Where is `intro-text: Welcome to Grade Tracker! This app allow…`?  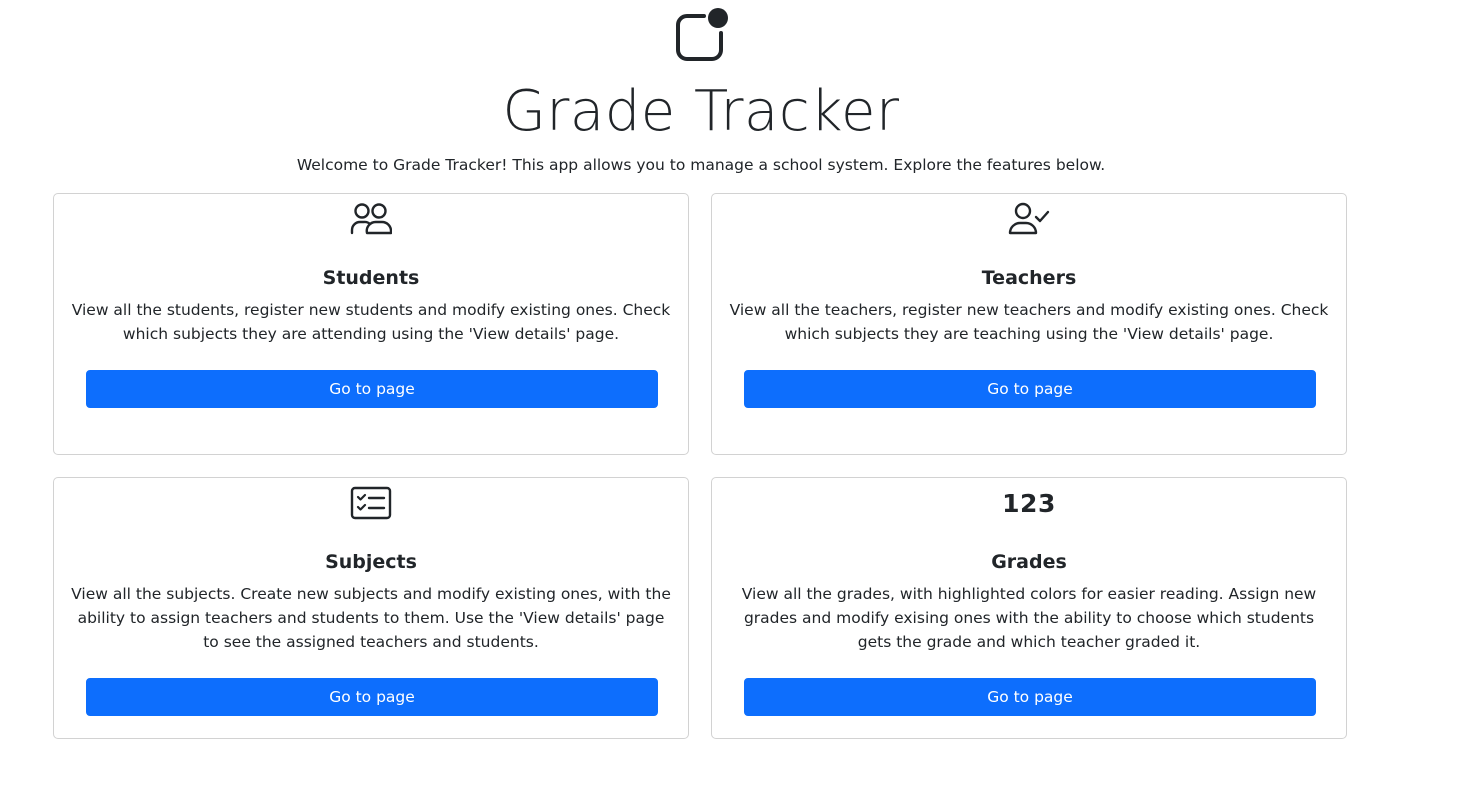 intro-text: Welcome to Grade Tracker! This app allow… is located at coordinates (701, 165).